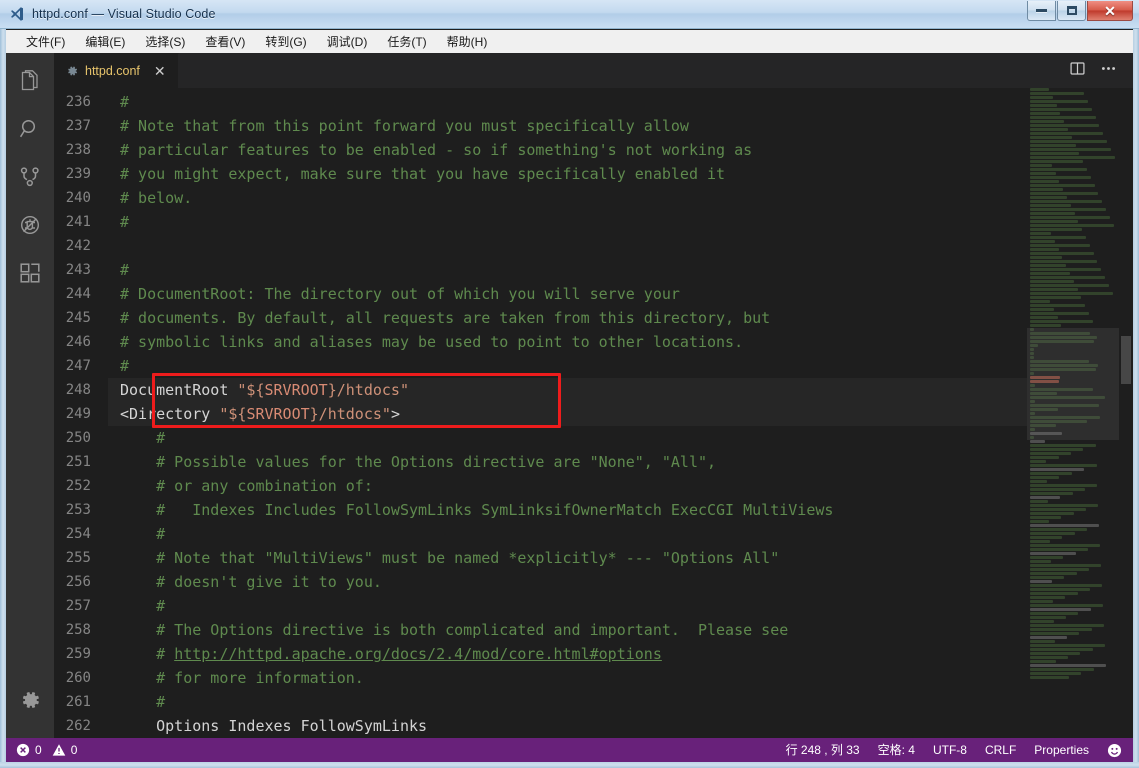 The image size is (1139, 768). What do you see at coordinates (1126, 360) in the screenshot?
I see `vertical-scrollbar-thumb` at bounding box center [1126, 360].